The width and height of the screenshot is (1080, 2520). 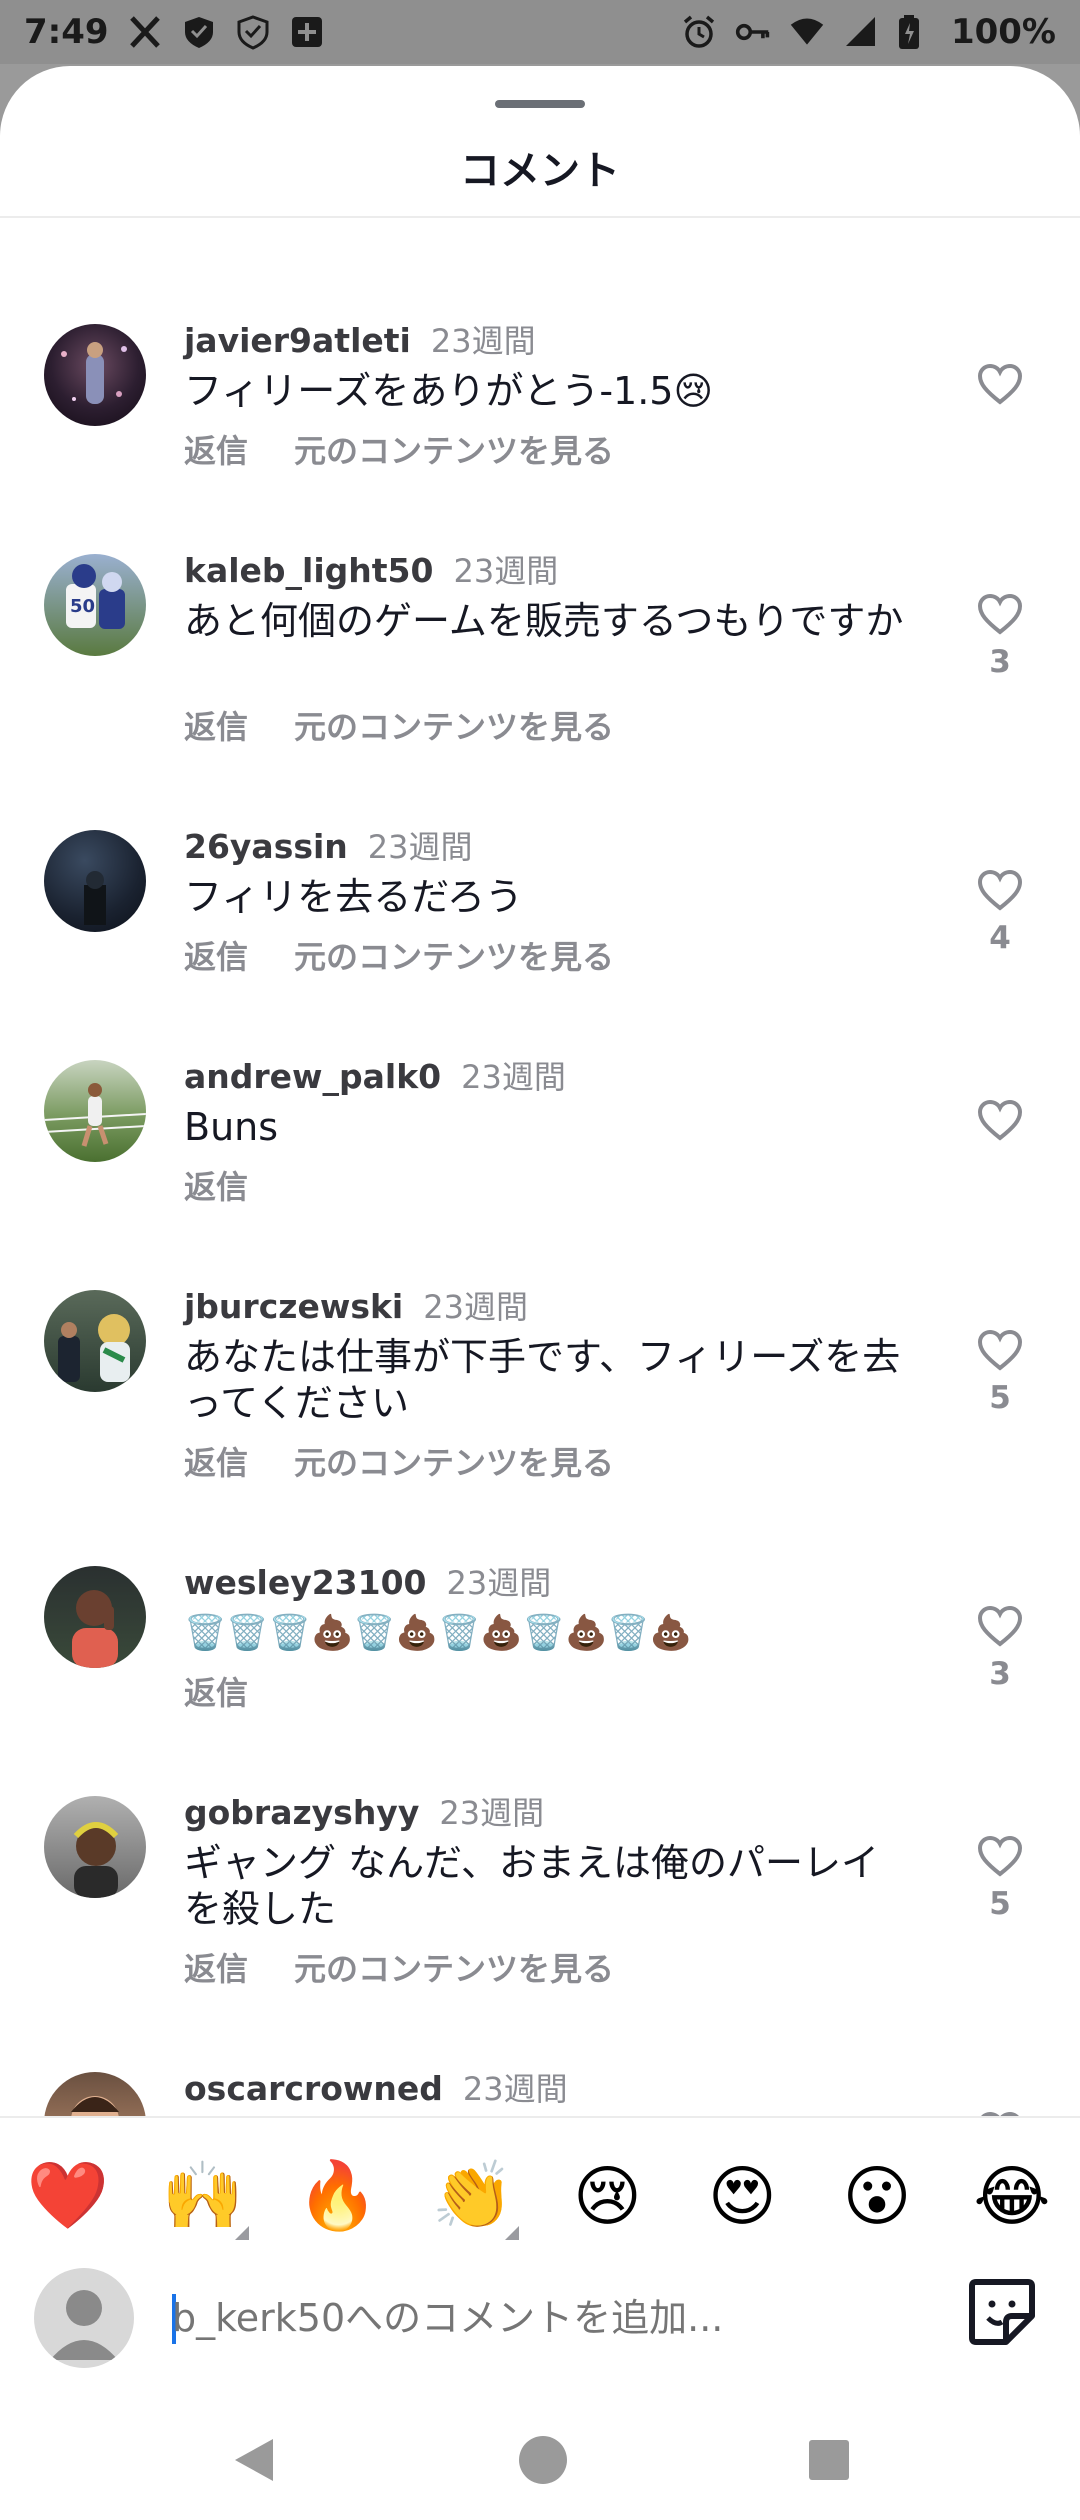 What do you see at coordinates (540, 32) in the screenshot?
I see `status-bar: 7:49 100%` at bounding box center [540, 32].